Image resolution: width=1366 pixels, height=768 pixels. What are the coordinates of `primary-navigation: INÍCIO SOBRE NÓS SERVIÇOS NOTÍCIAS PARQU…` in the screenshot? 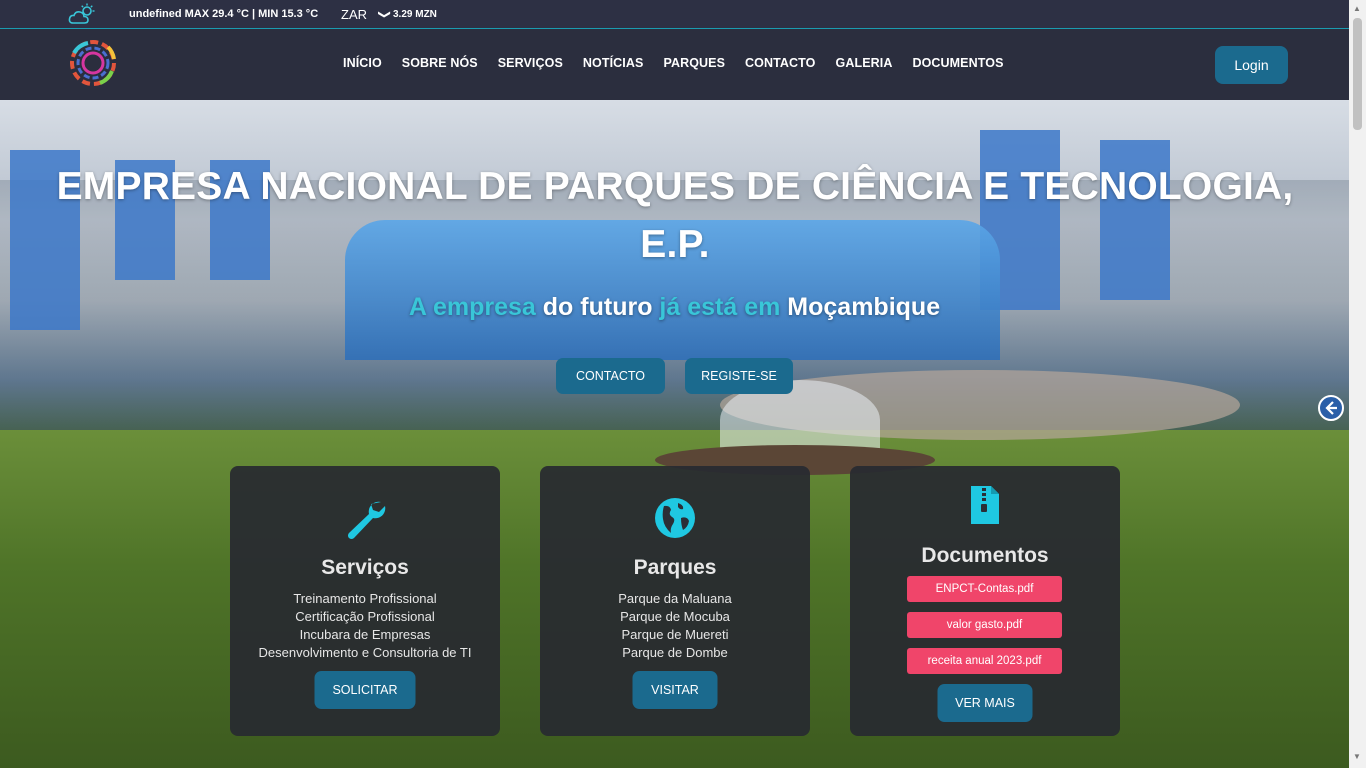 It's located at (683, 63).